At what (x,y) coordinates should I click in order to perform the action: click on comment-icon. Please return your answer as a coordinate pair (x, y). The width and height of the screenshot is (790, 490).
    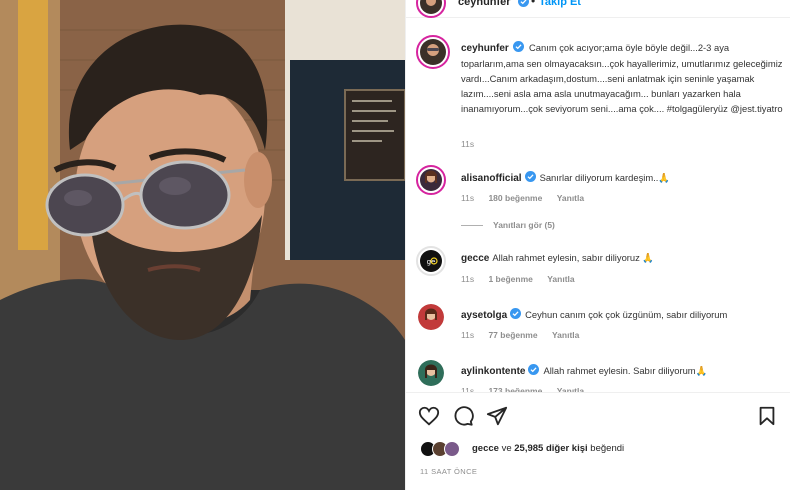
    Looking at the image, I should click on (463, 416).